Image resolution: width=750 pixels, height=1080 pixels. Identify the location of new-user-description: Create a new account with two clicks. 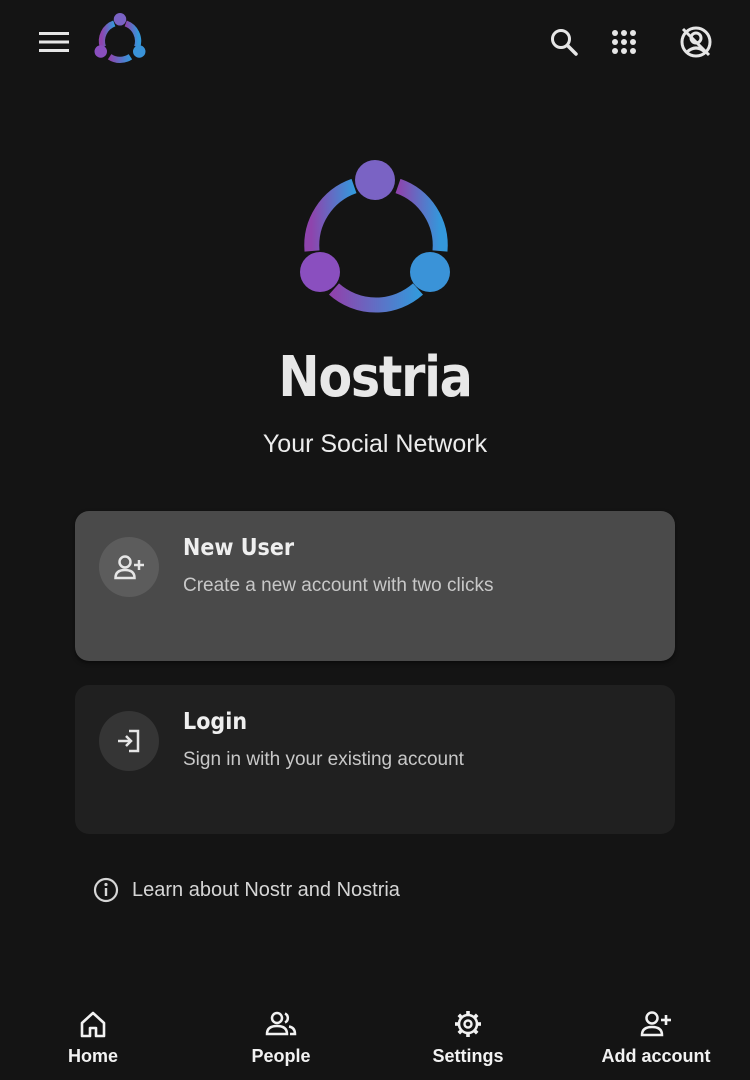
(338, 585).